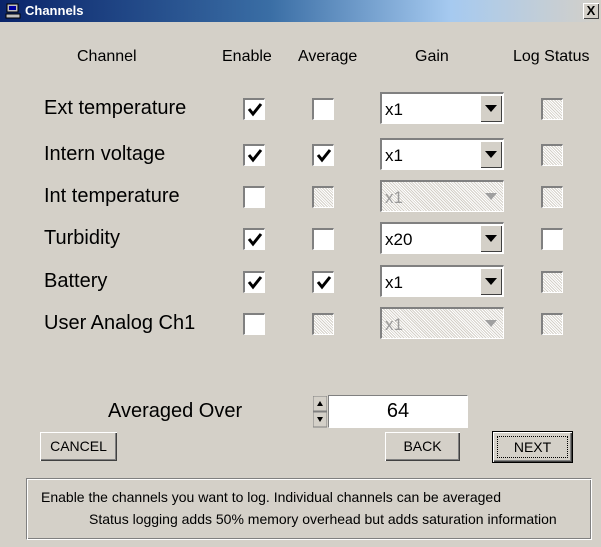 The width and height of the screenshot is (601, 547). Describe the element at coordinates (247, 56) in the screenshot. I see `header-enable: Enable` at that location.